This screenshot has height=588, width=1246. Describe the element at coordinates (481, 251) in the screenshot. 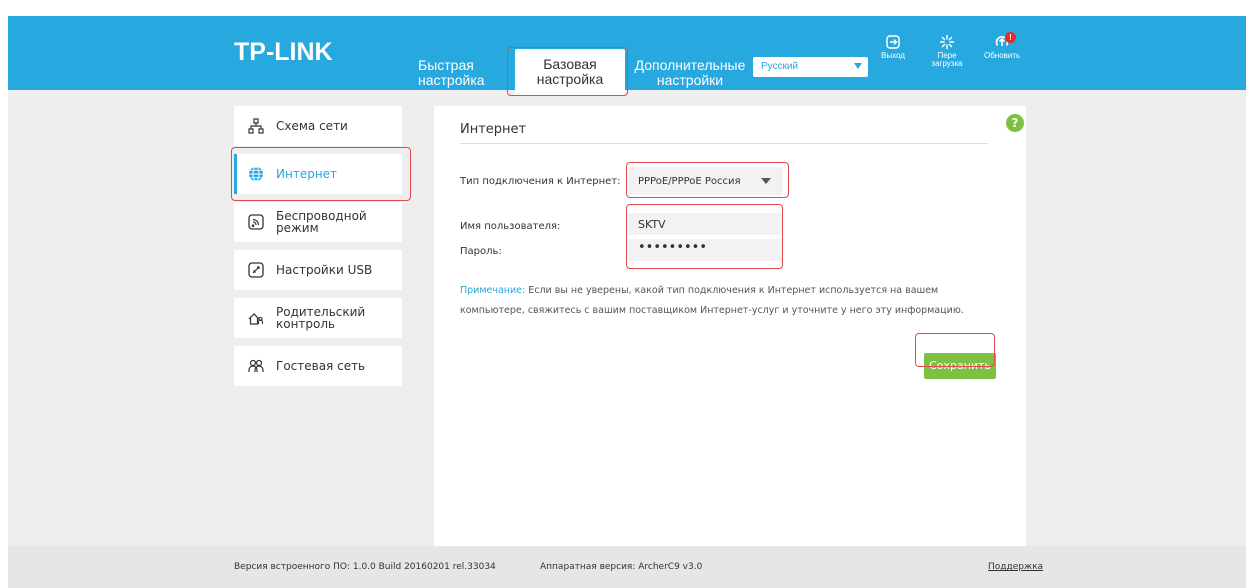

I see `password-label: Пароль:` at that location.